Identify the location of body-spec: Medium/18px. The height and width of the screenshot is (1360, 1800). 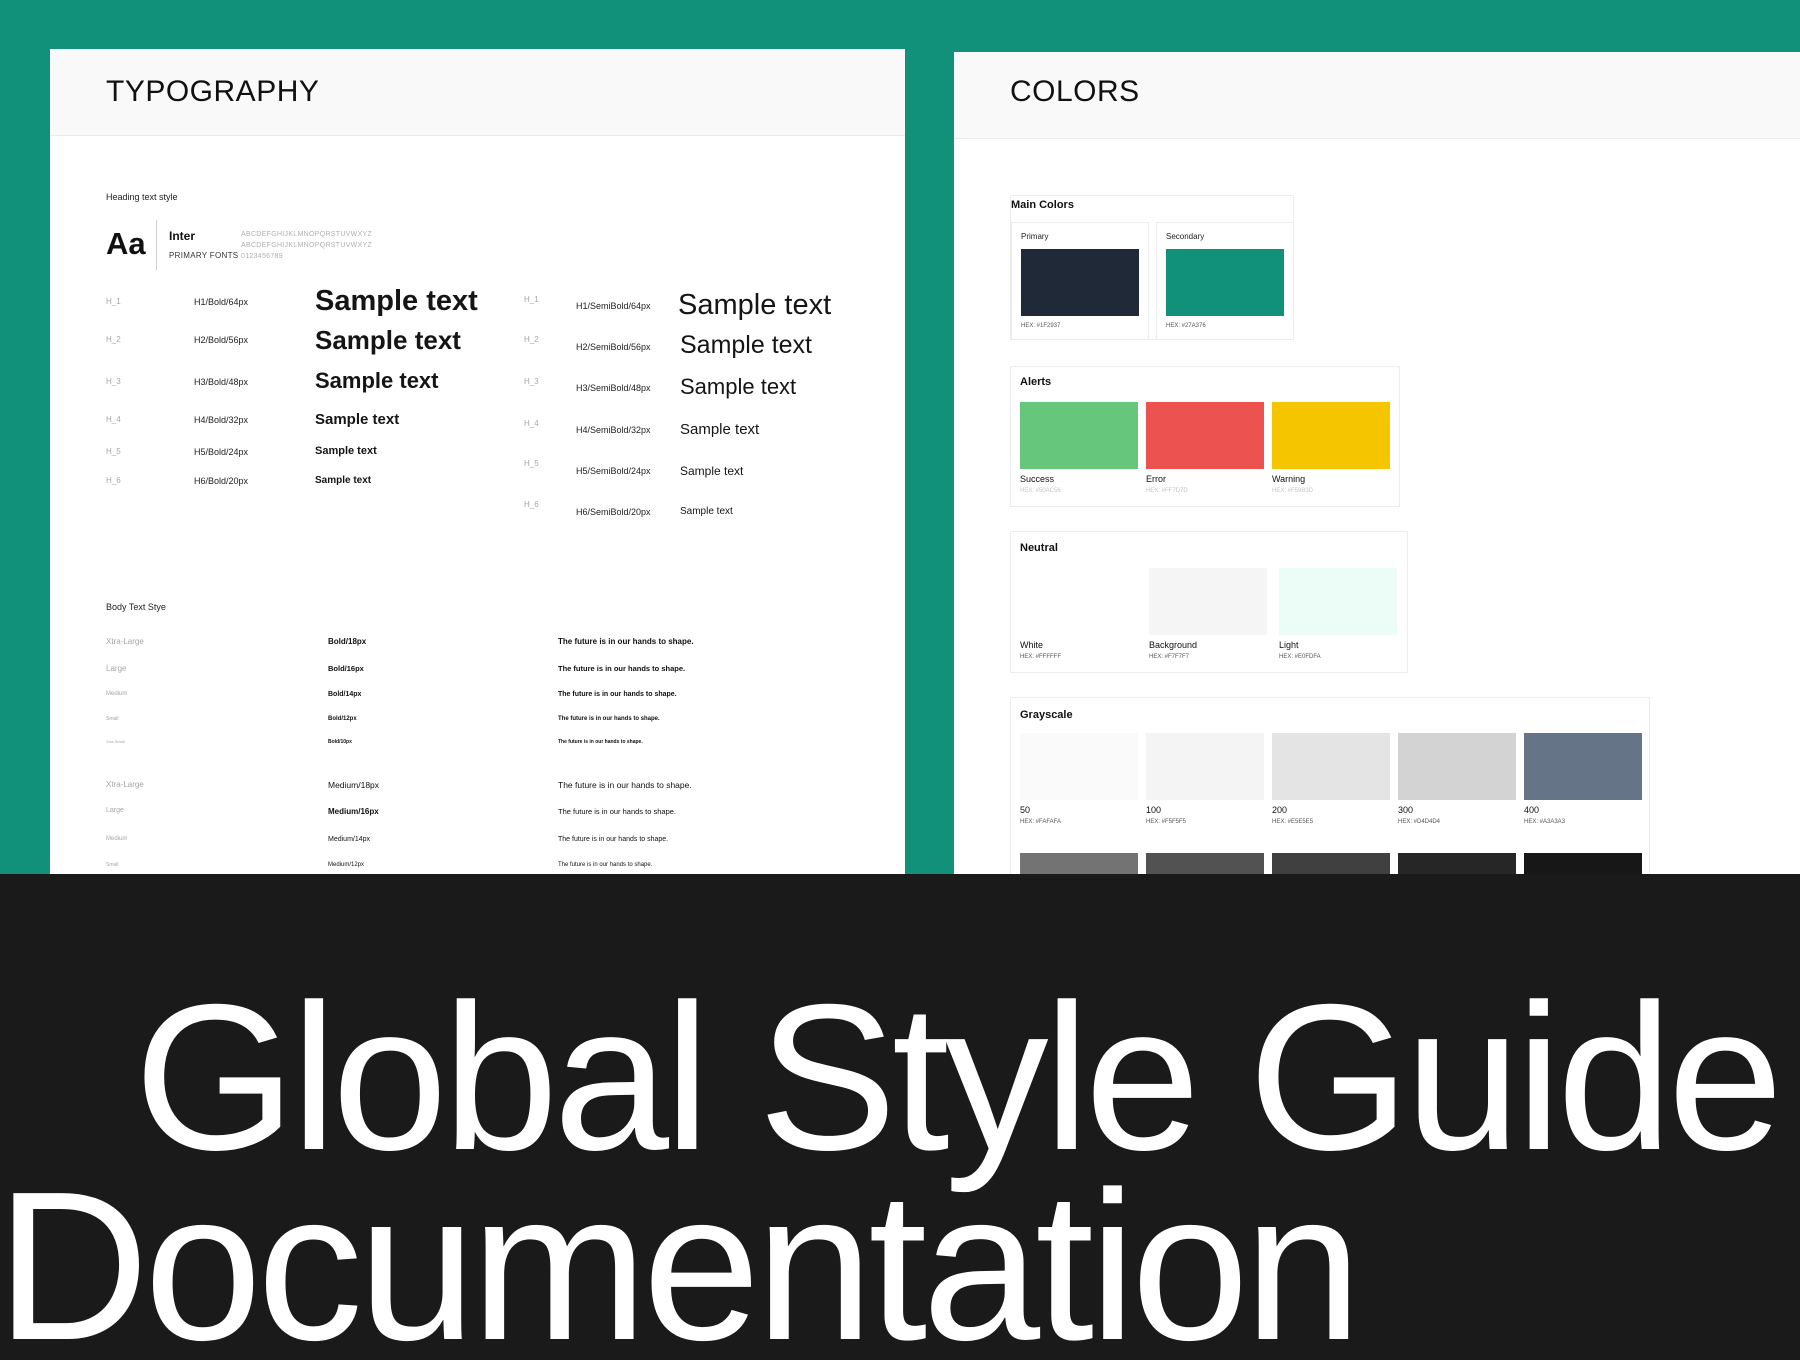
(354, 785).